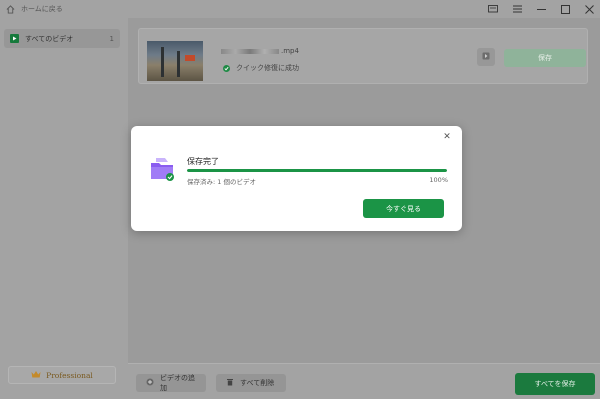  I want to click on progress-percent: 100%, so click(438, 180).